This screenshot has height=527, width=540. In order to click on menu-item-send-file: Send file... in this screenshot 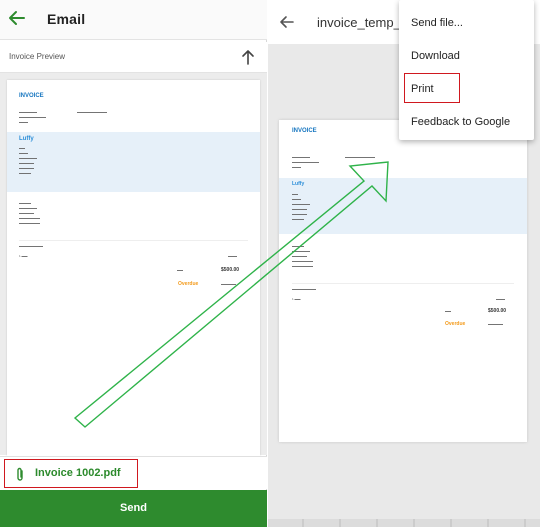, I will do `click(437, 23)`.